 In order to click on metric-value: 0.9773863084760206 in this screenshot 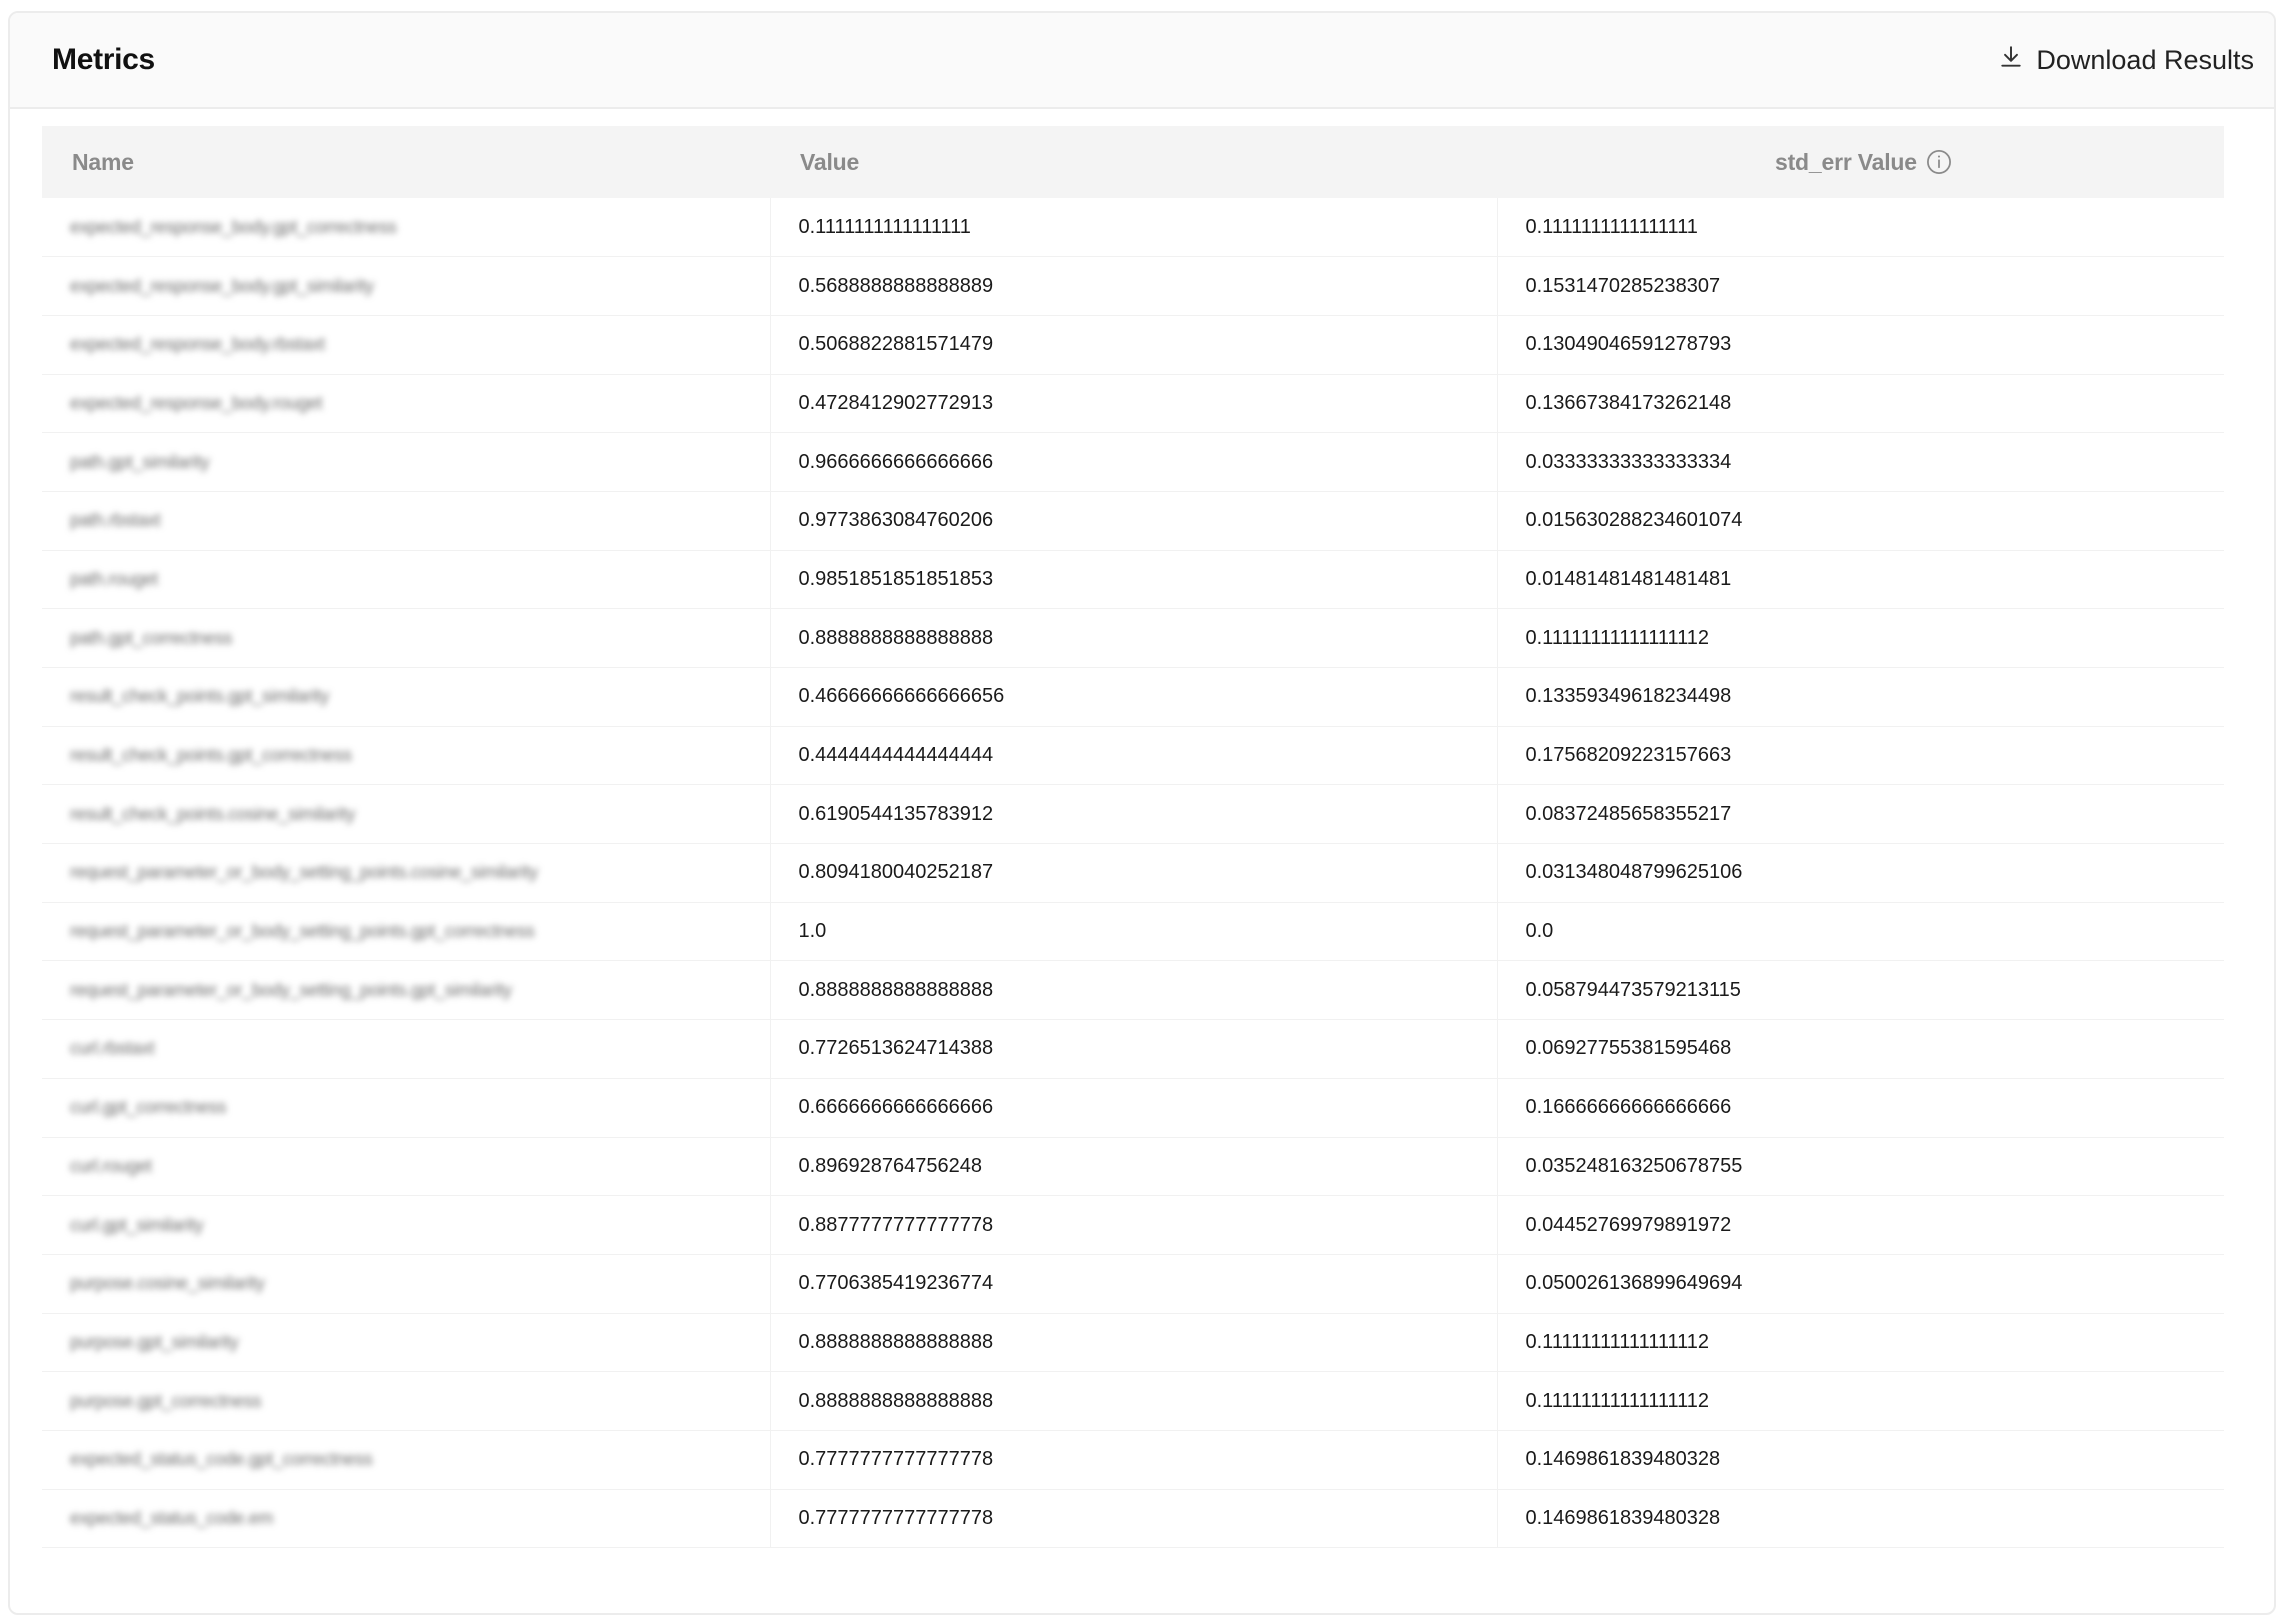, I will do `click(1134, 521)`.